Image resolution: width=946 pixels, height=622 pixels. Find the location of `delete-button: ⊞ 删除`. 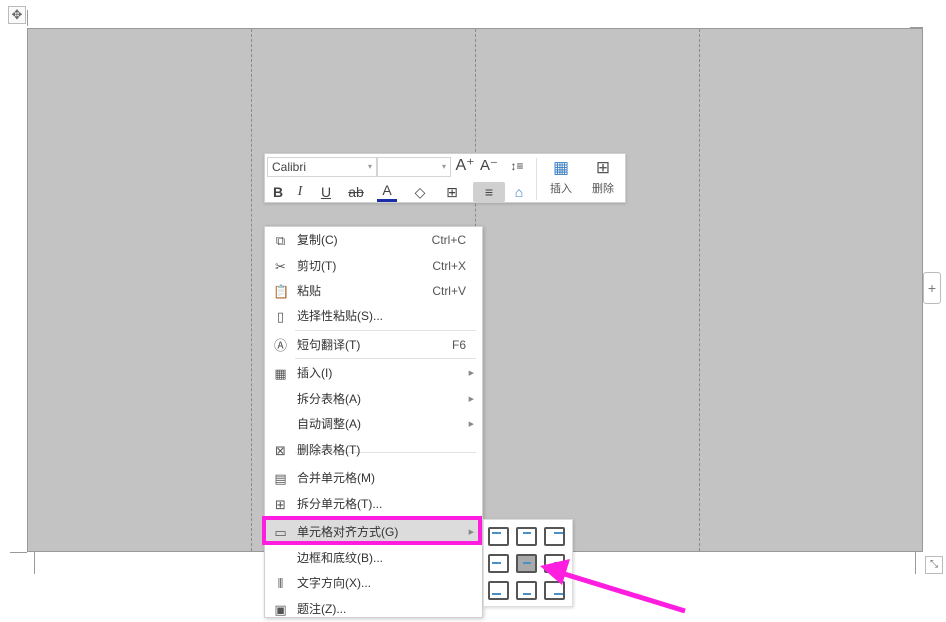

delete-button: ⊞ 删除 is located at coordinates (603, 179).